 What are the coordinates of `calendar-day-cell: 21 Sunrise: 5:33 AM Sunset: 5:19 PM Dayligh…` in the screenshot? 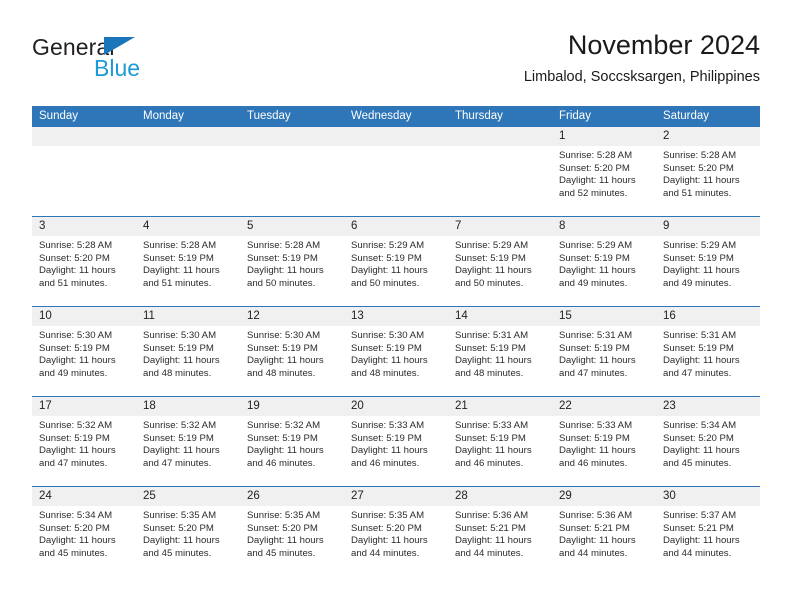 It's located at (500, 441).